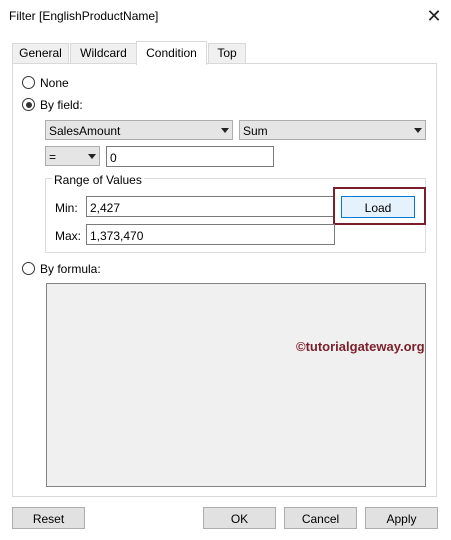  I want to click on by-formula-radio, so click(28, 268).